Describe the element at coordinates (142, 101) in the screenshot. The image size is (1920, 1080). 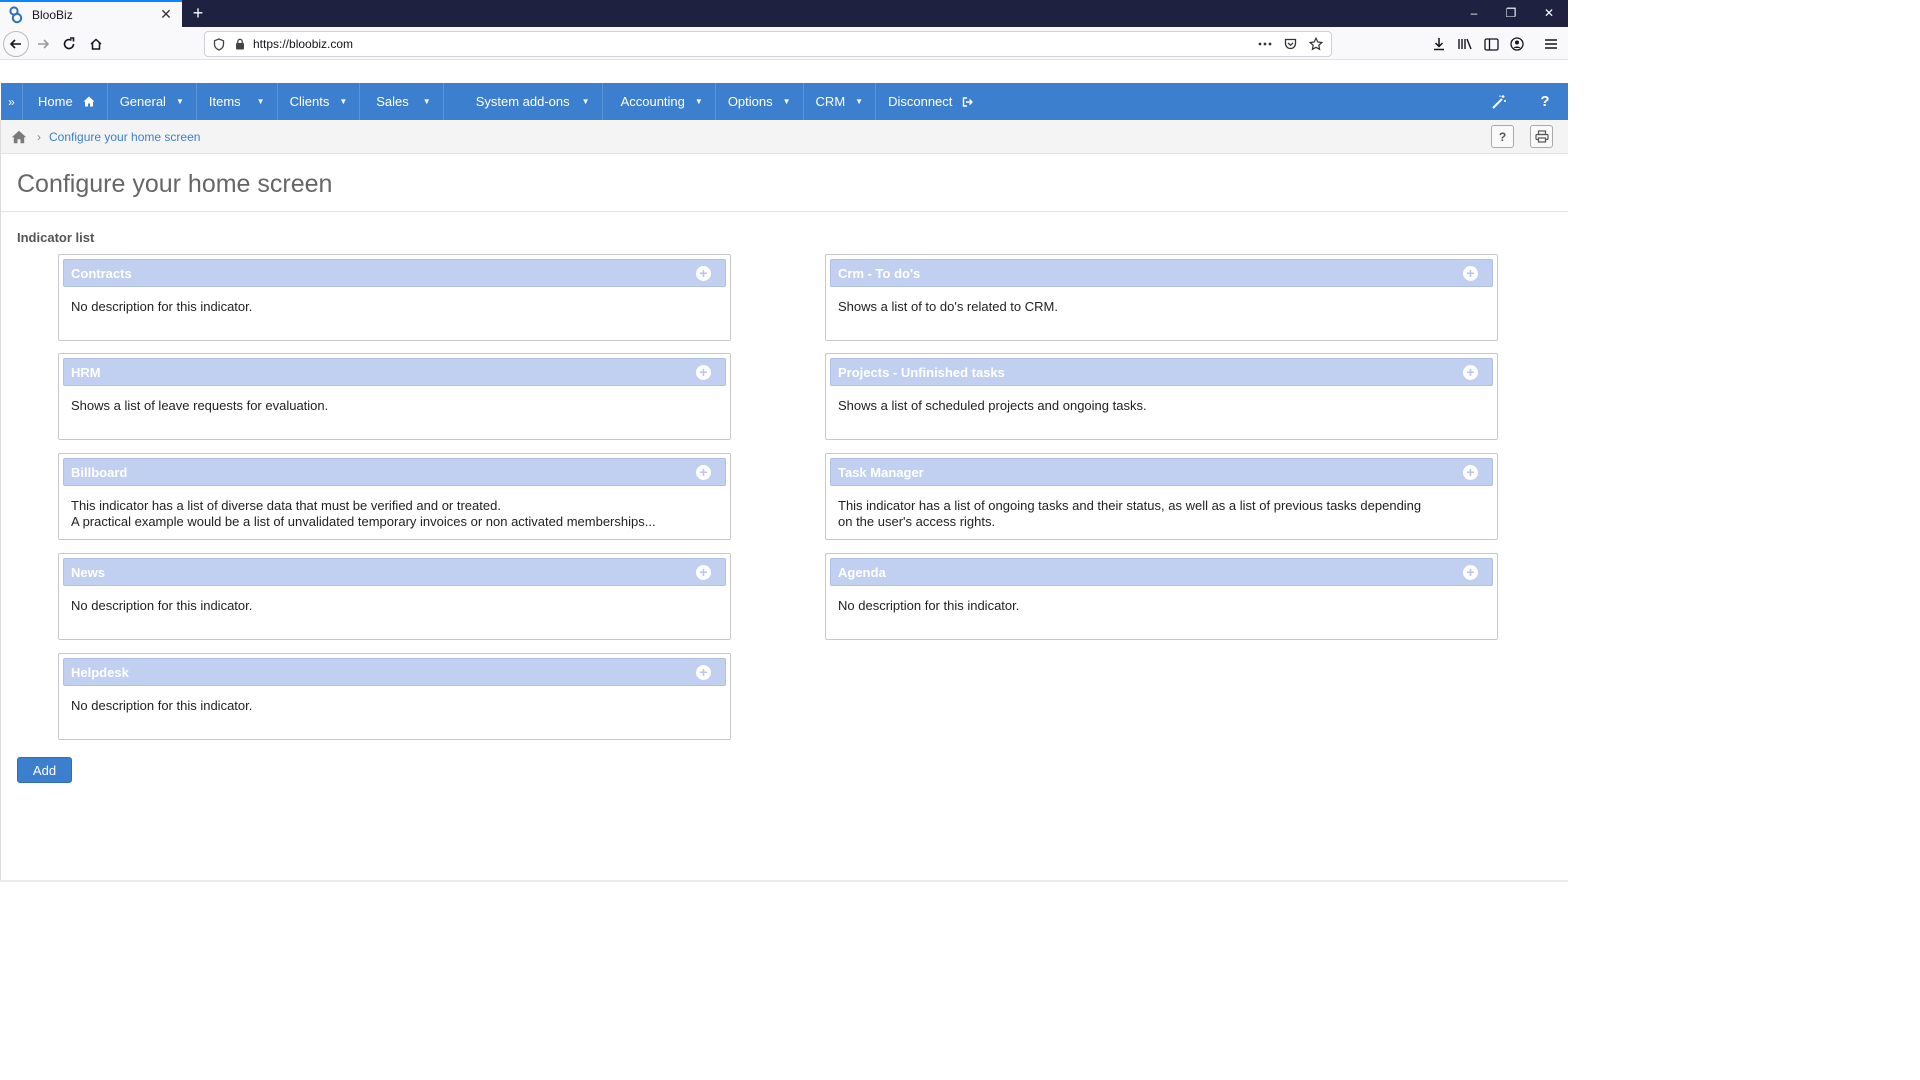
I see `menu-item-label: General` at that location.